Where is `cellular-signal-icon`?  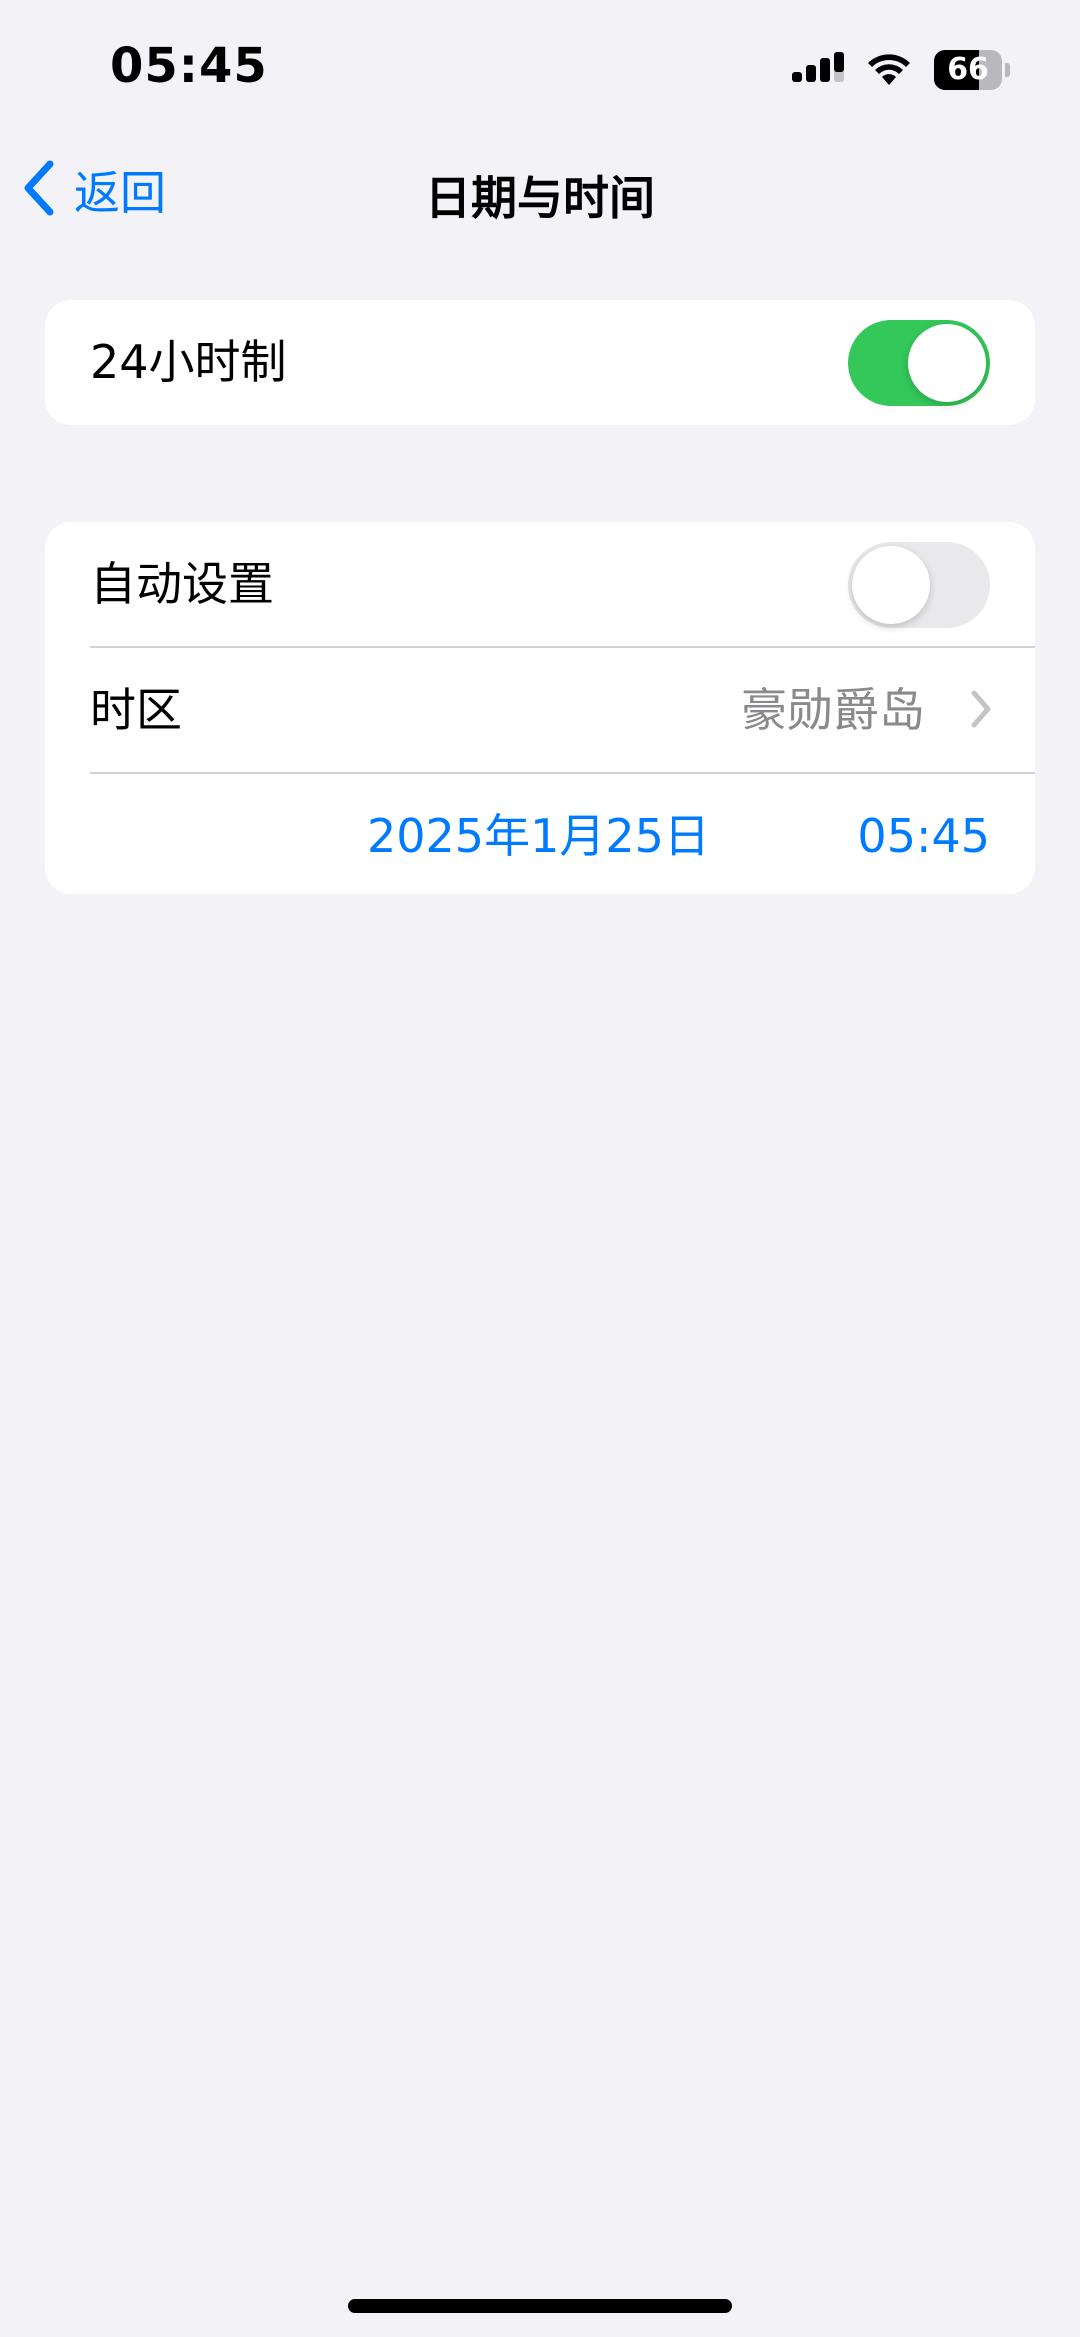
cellular-signal-icon is located at coordinates (818, 70).